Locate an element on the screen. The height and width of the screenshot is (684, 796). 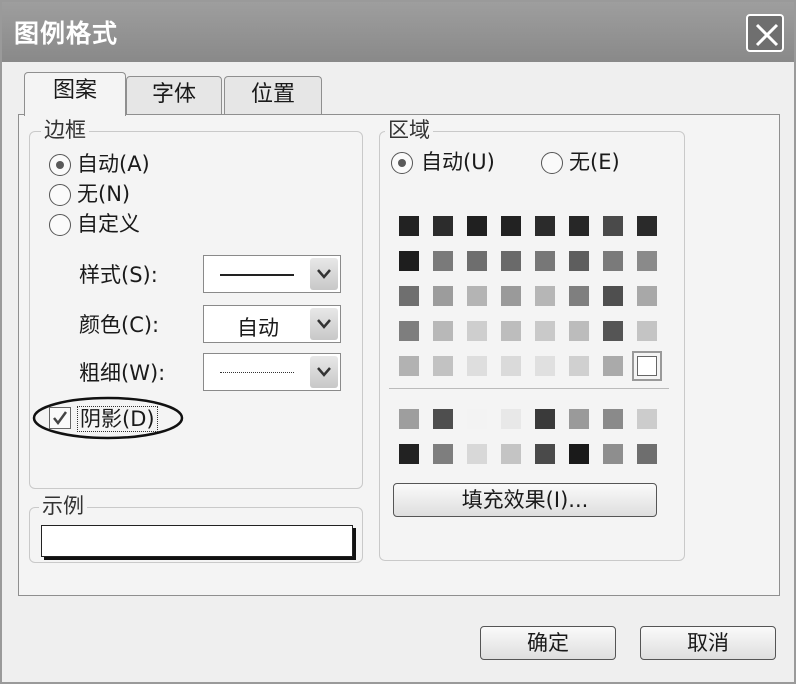
palette-divider is located at coordinates (529, 388).